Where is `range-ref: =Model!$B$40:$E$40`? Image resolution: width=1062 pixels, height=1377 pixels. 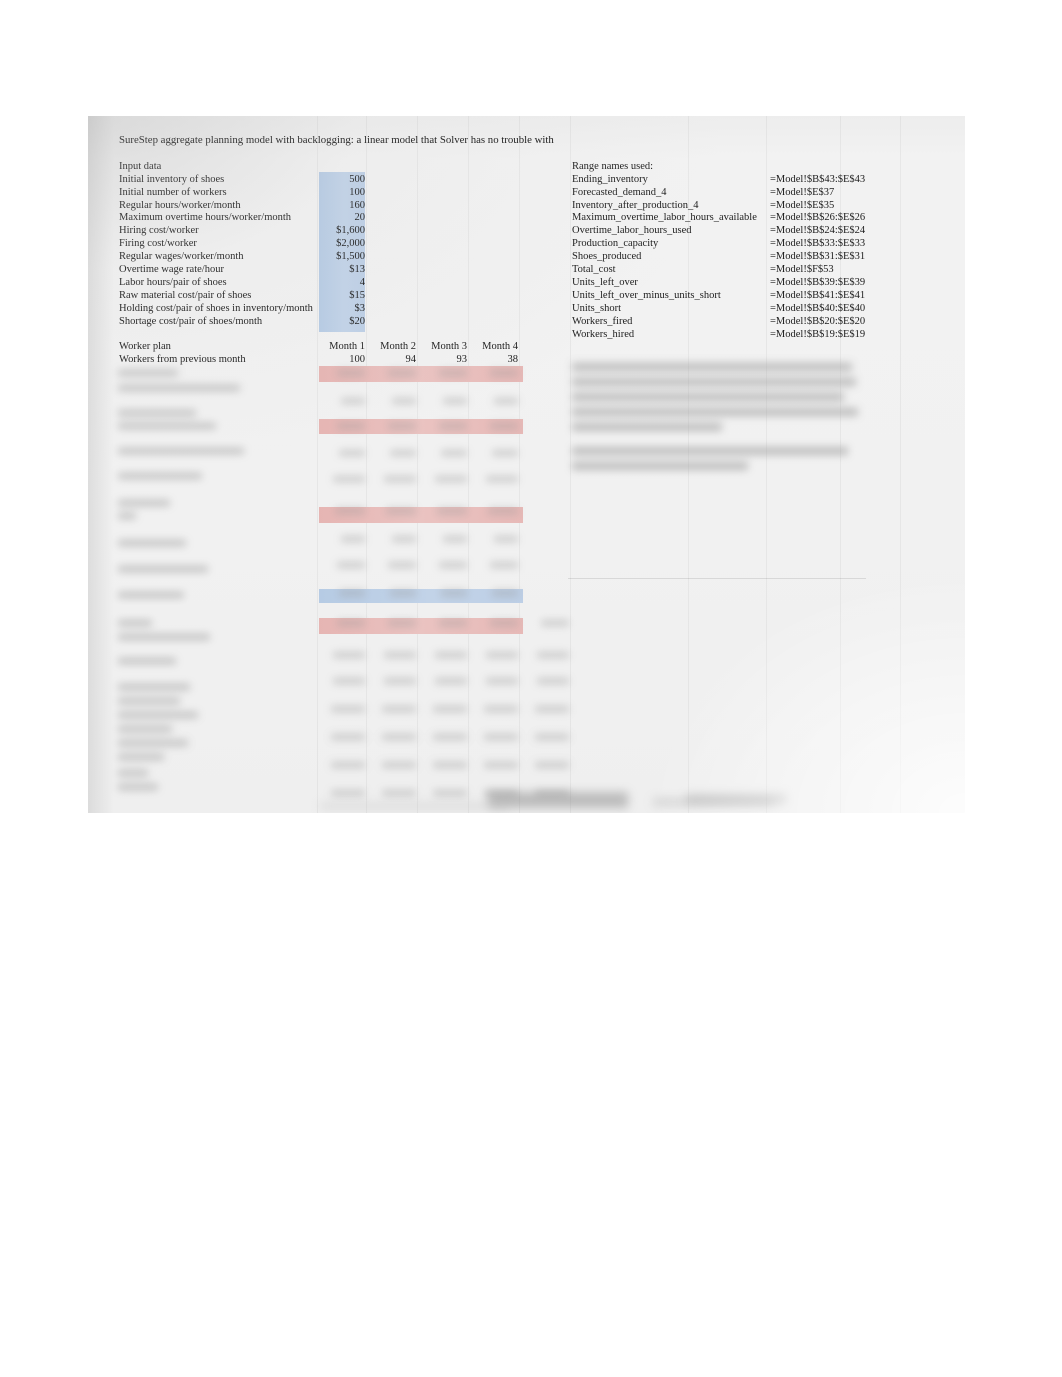 range-ref: =Model!$B$40:$E$40 is located at coordinates (818, 308).